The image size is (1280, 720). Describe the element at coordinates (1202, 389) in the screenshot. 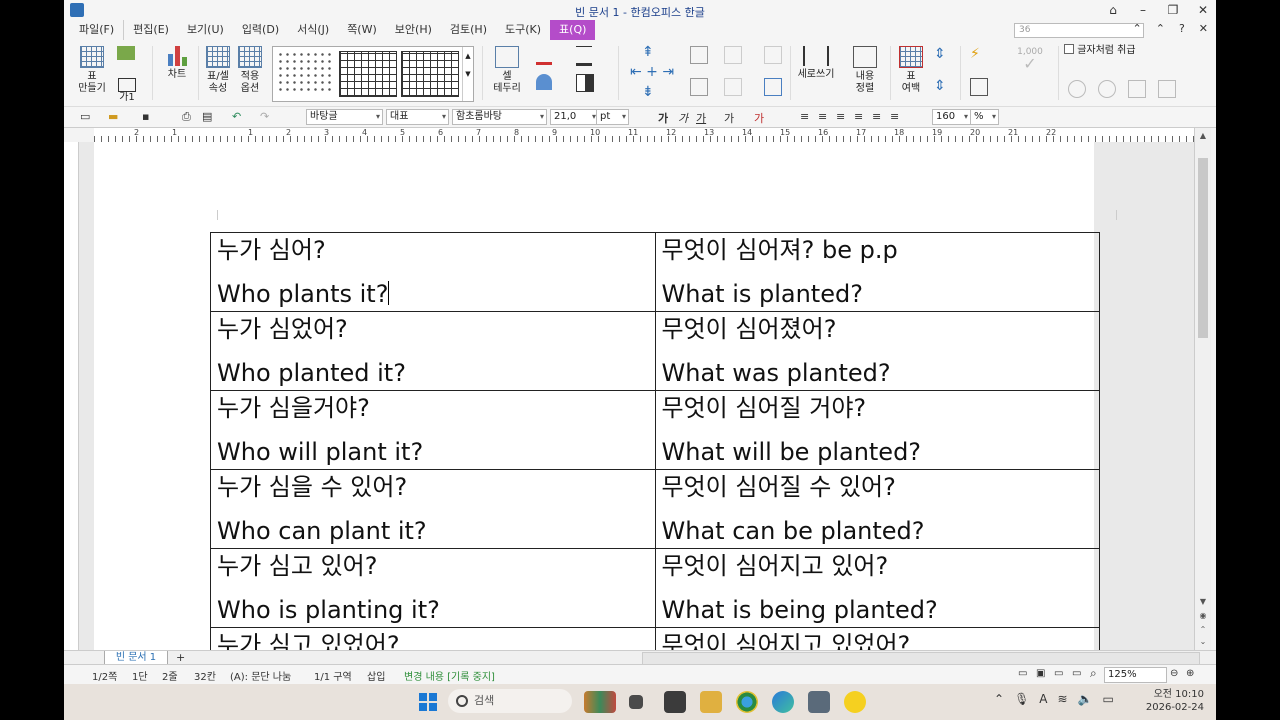

I see `vertical-scrollbar: ▲ ▼ ◉ ⌃ ⌄` at that location.